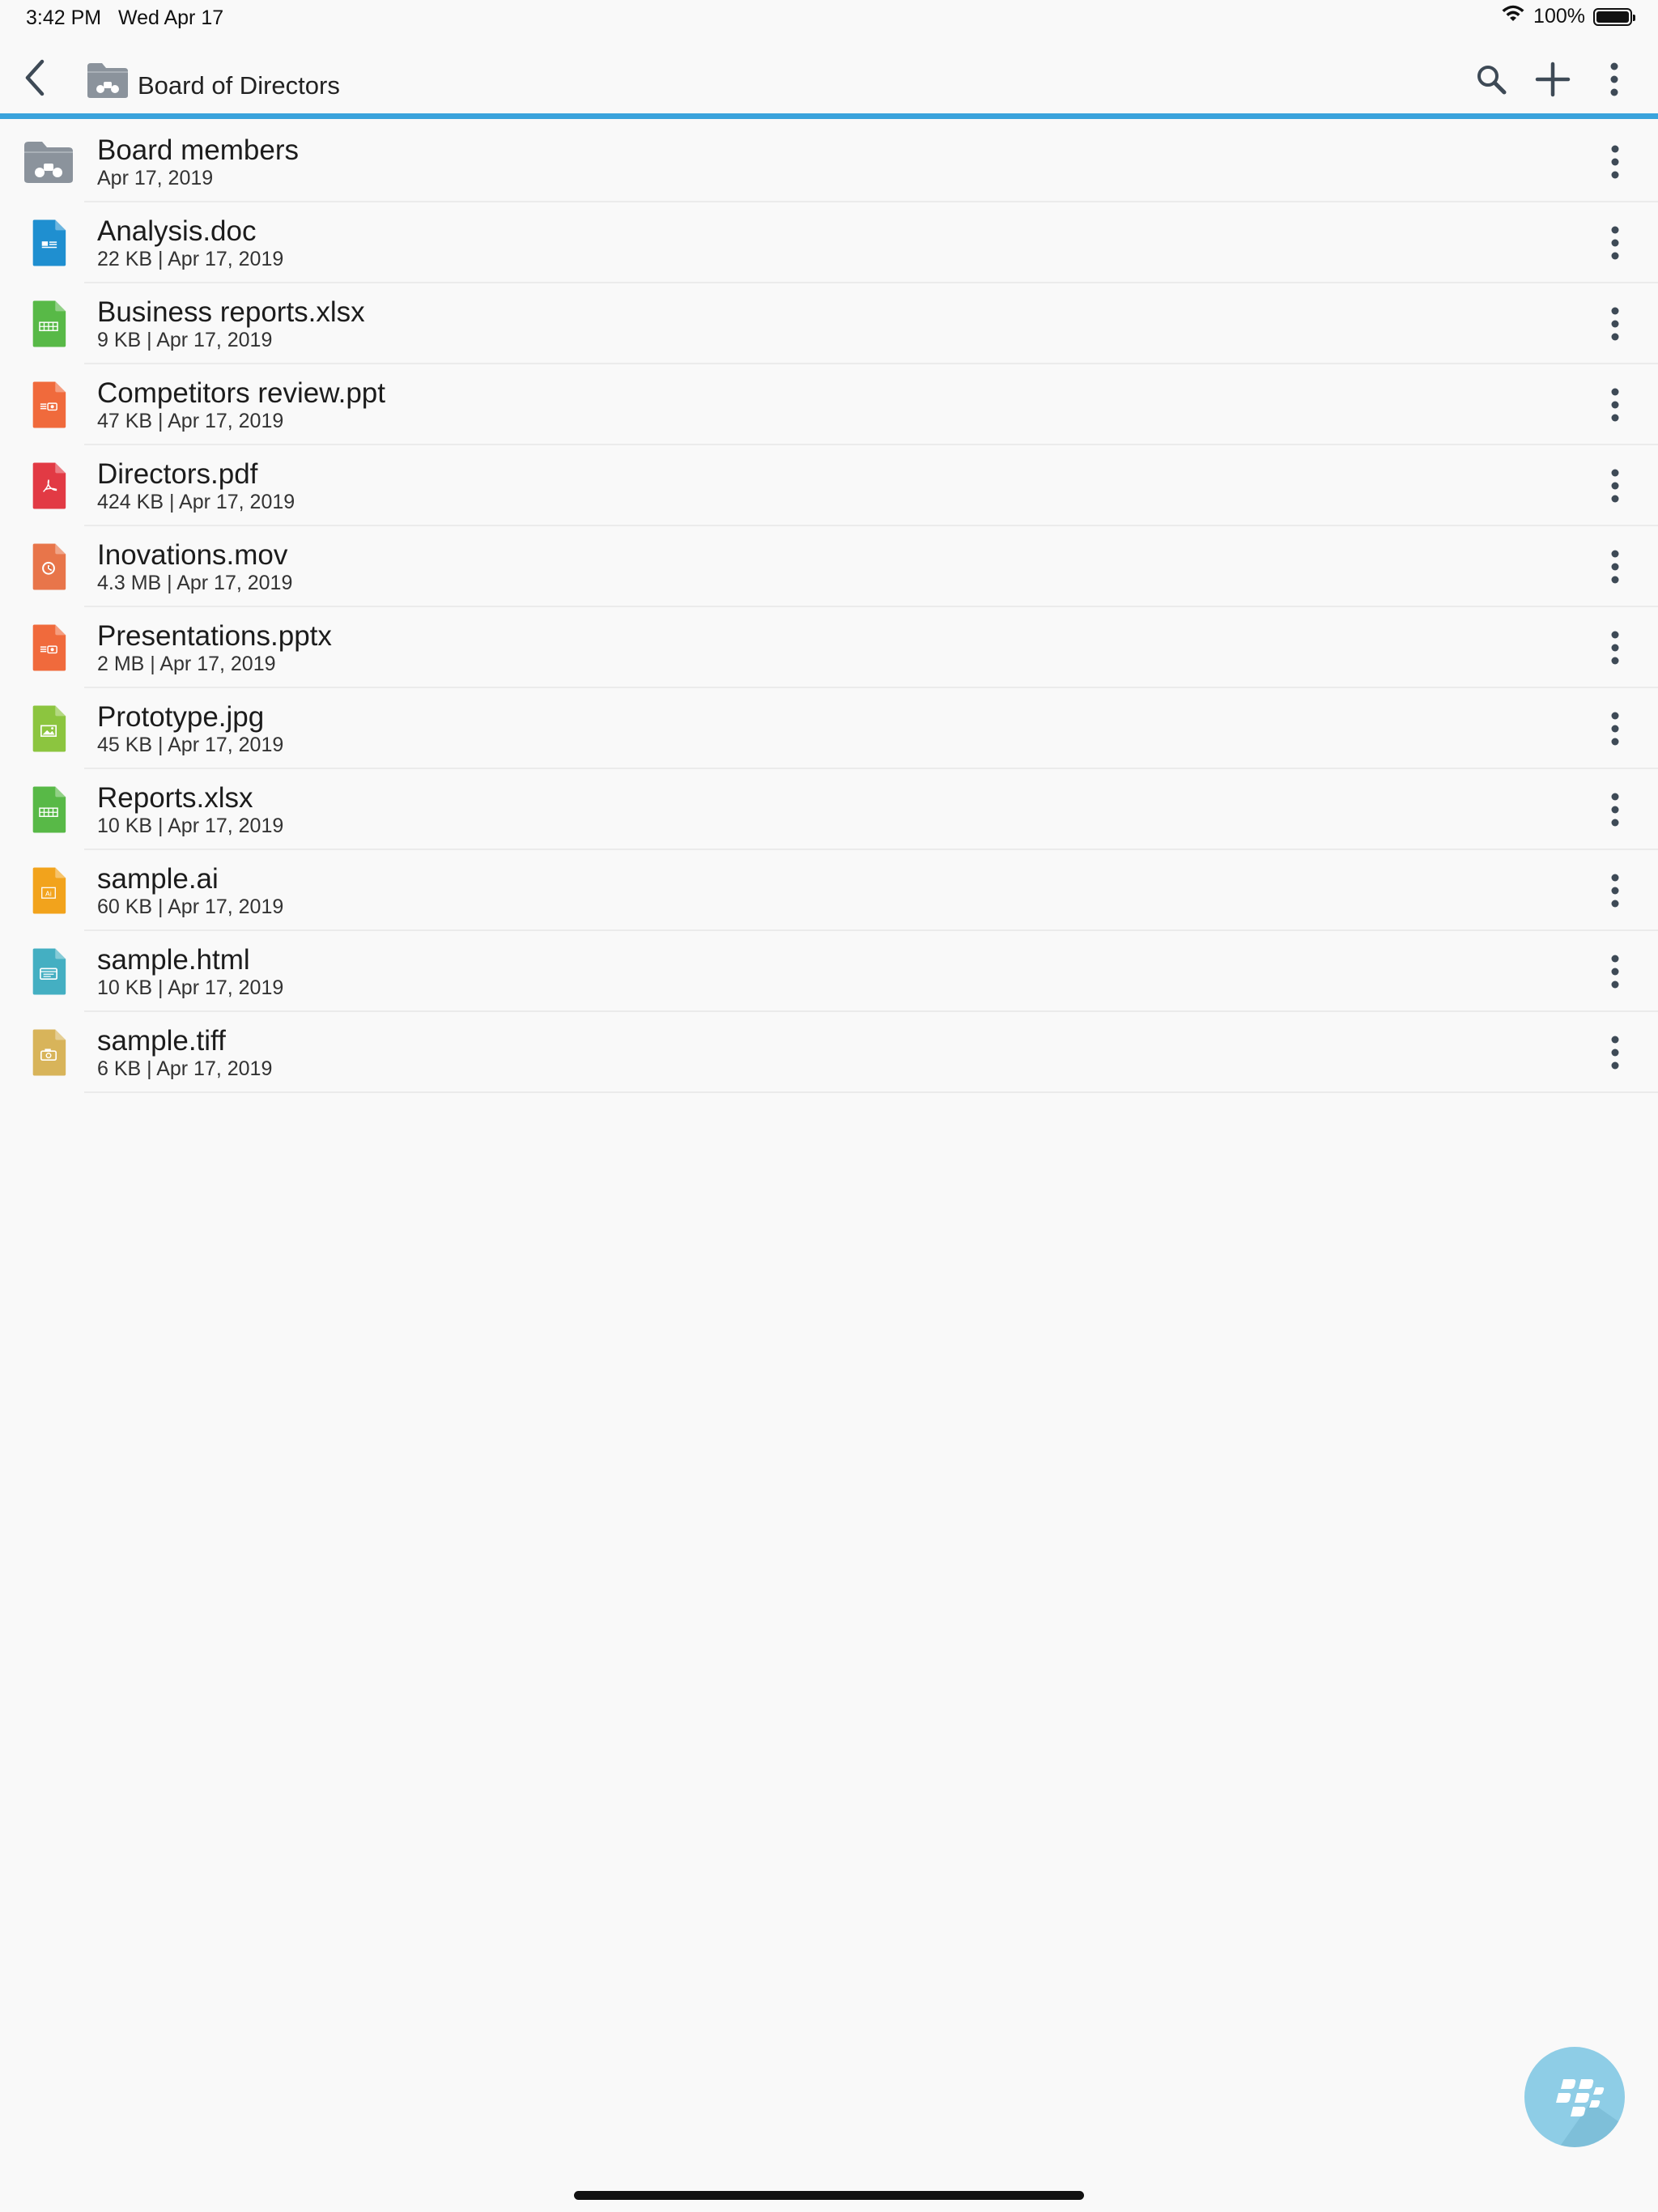 The height and width of the screenshot is (2212, 1658). I want to click on file-row: sample.html 10 KB | Apr 17, 2019, so click(829, 971).